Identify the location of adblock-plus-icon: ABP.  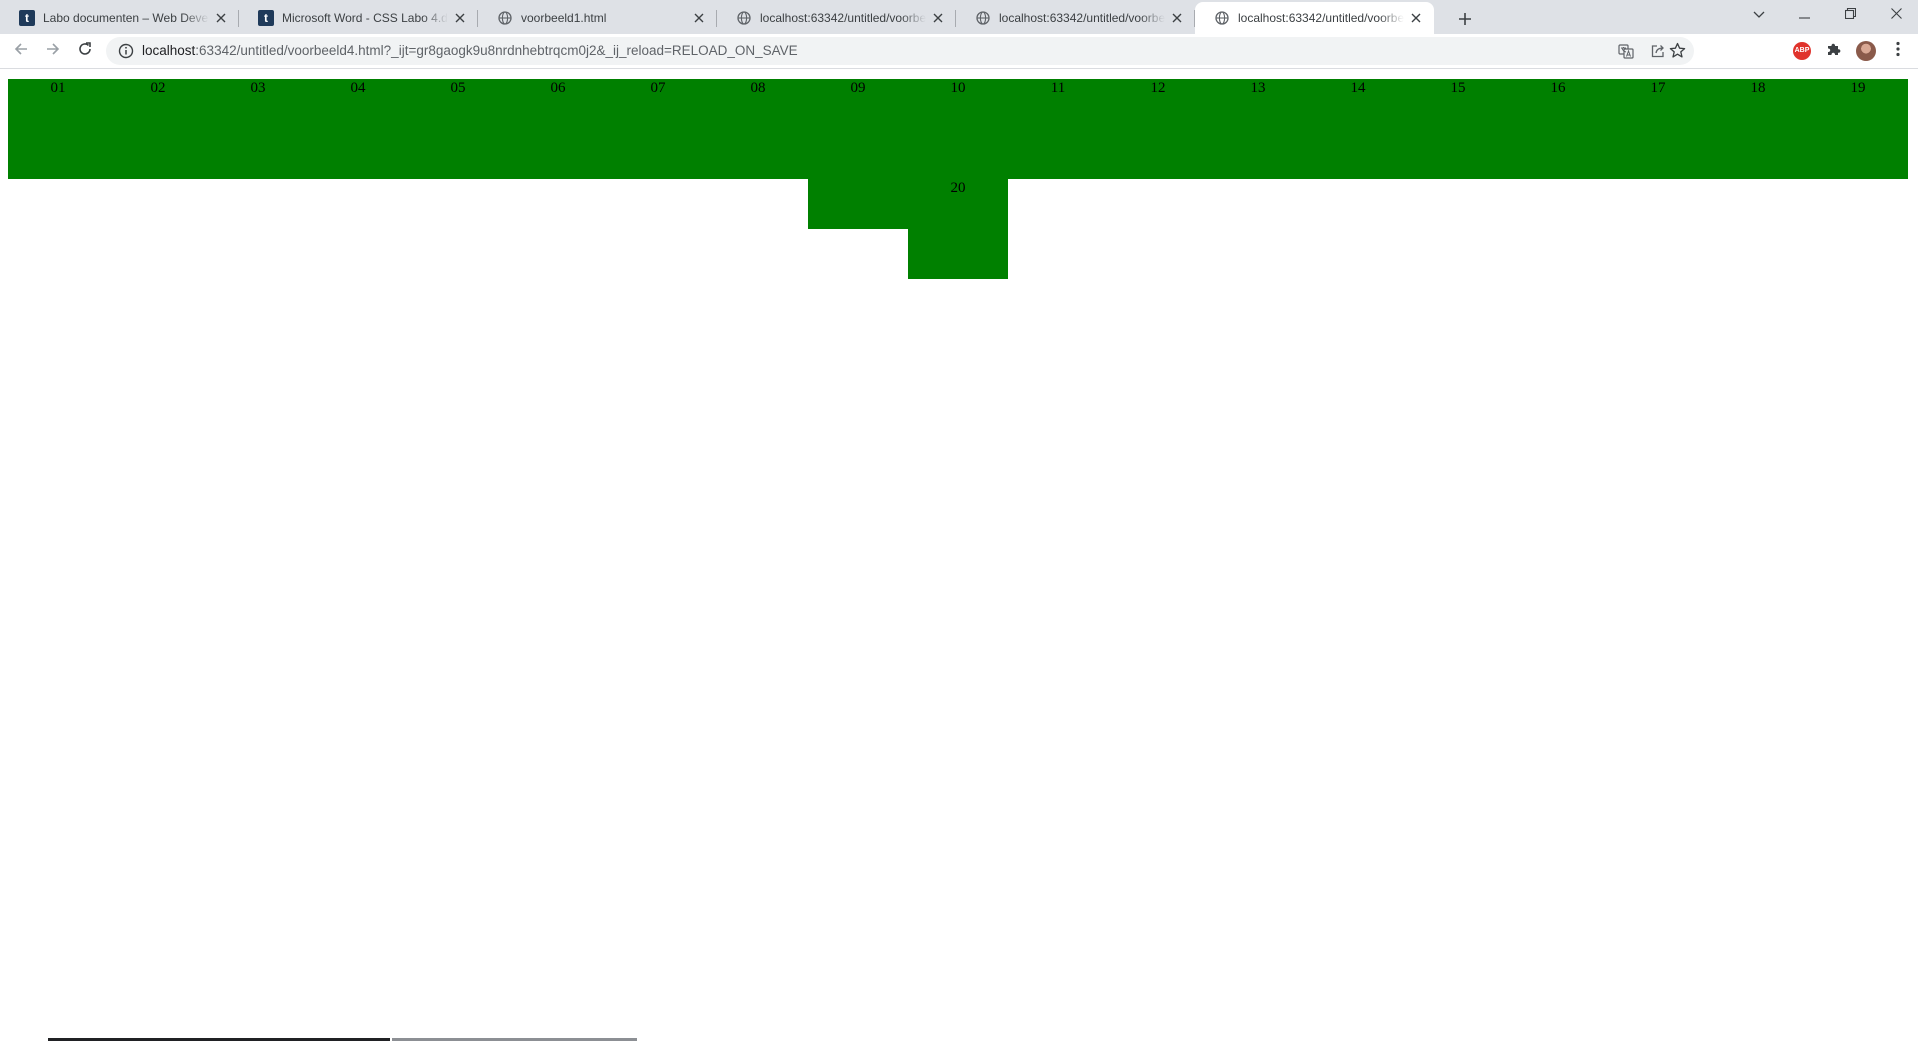
(1802, 51).